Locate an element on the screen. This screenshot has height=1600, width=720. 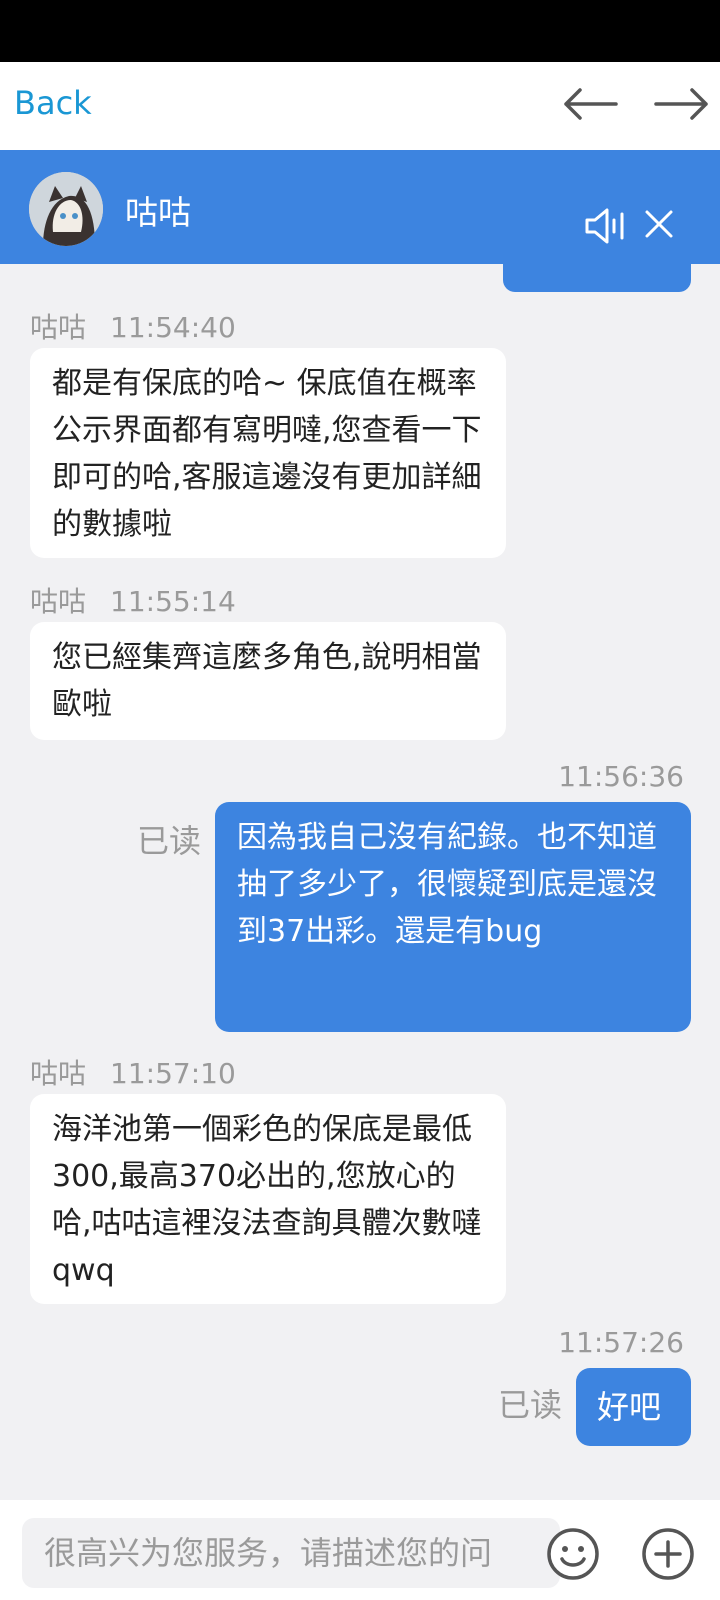
speaker-icon is located at coordinates (606, 226).